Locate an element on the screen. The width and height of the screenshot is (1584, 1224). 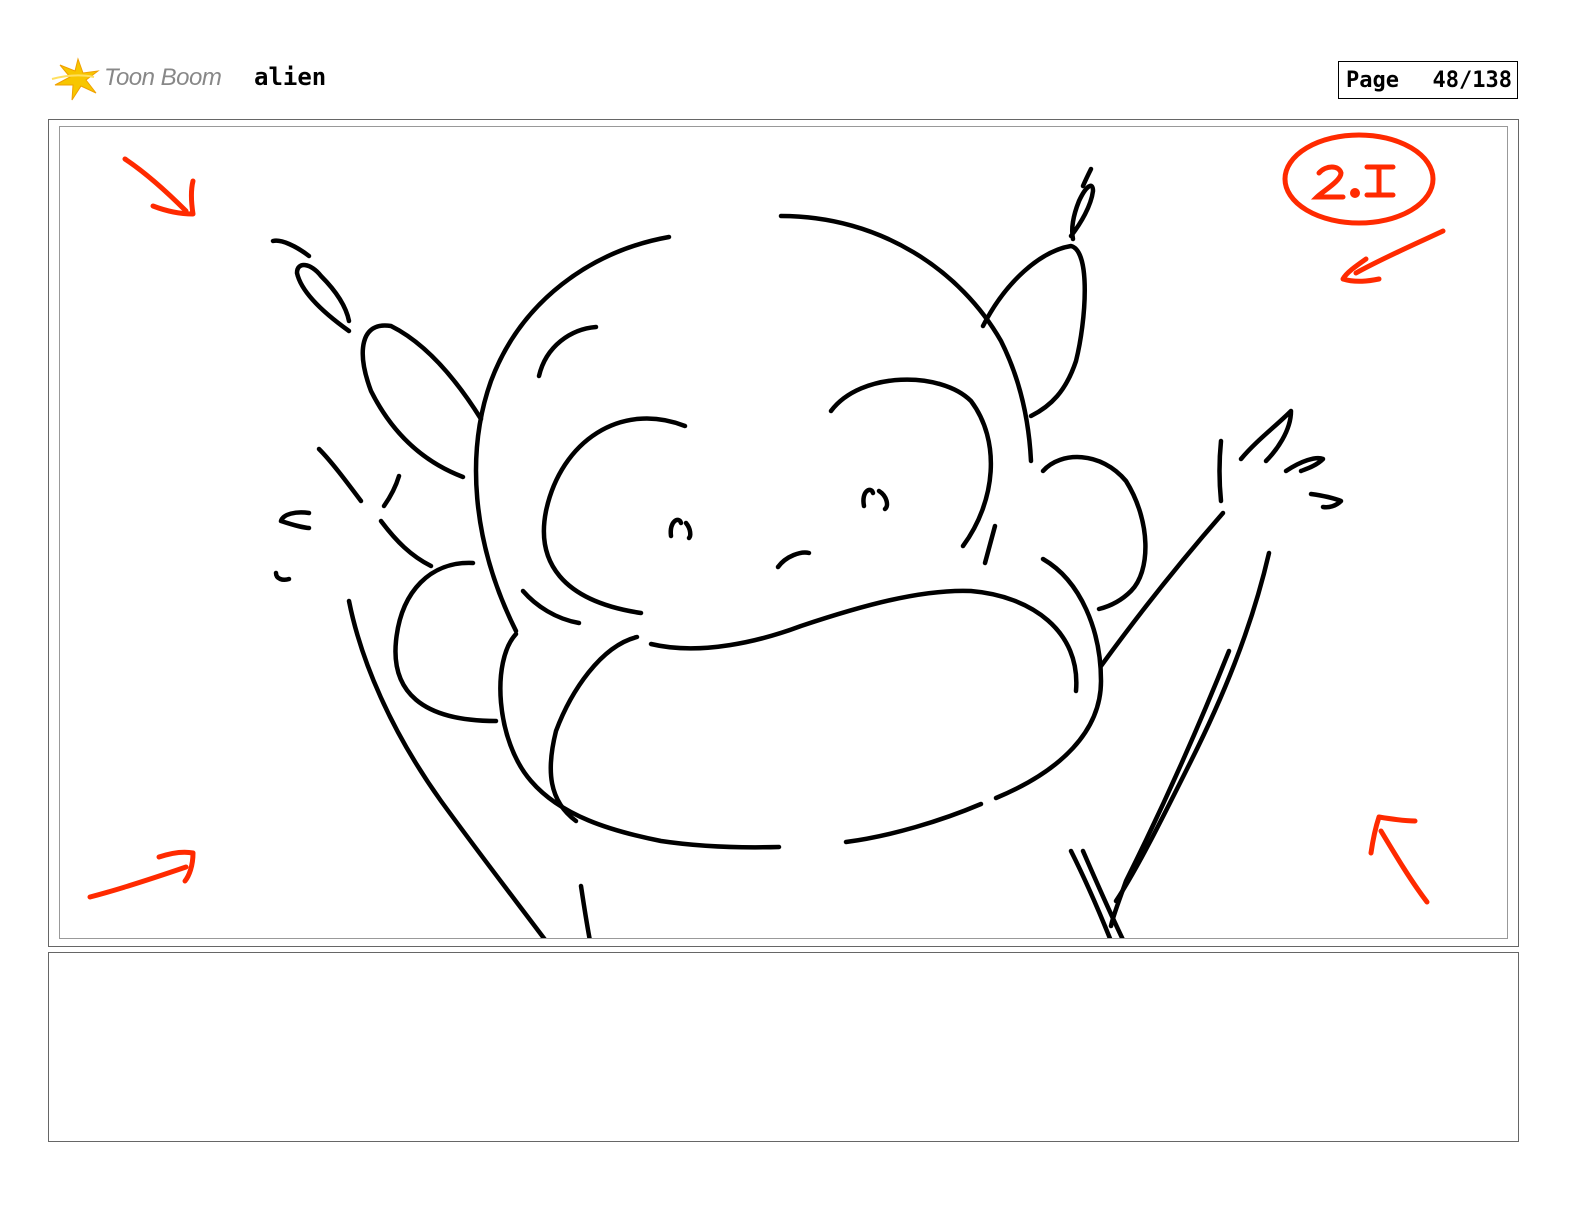
page-number: 48/138 is located at coordinates (1472, 80).